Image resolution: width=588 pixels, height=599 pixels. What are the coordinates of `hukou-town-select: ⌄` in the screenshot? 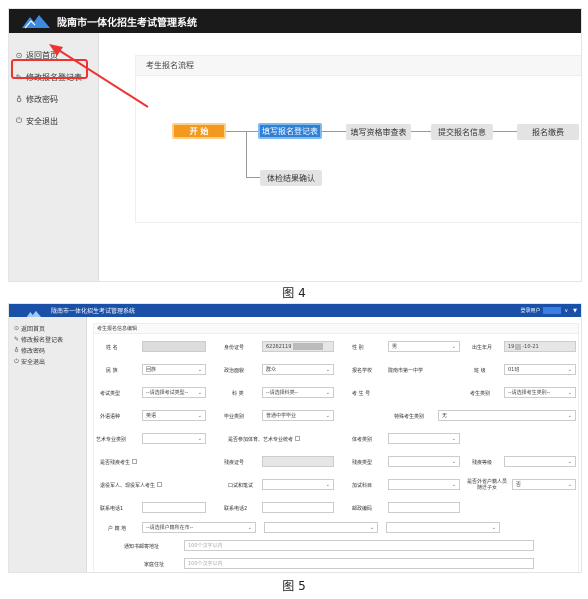 It's located at (443, 527).